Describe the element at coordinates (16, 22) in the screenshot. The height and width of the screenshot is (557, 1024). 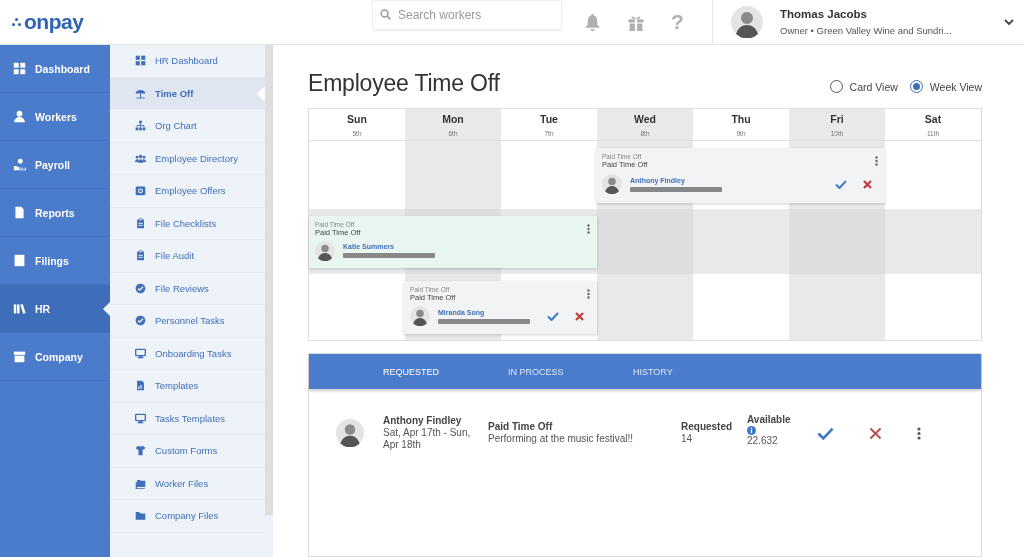
I see `dots-icon` at that location.